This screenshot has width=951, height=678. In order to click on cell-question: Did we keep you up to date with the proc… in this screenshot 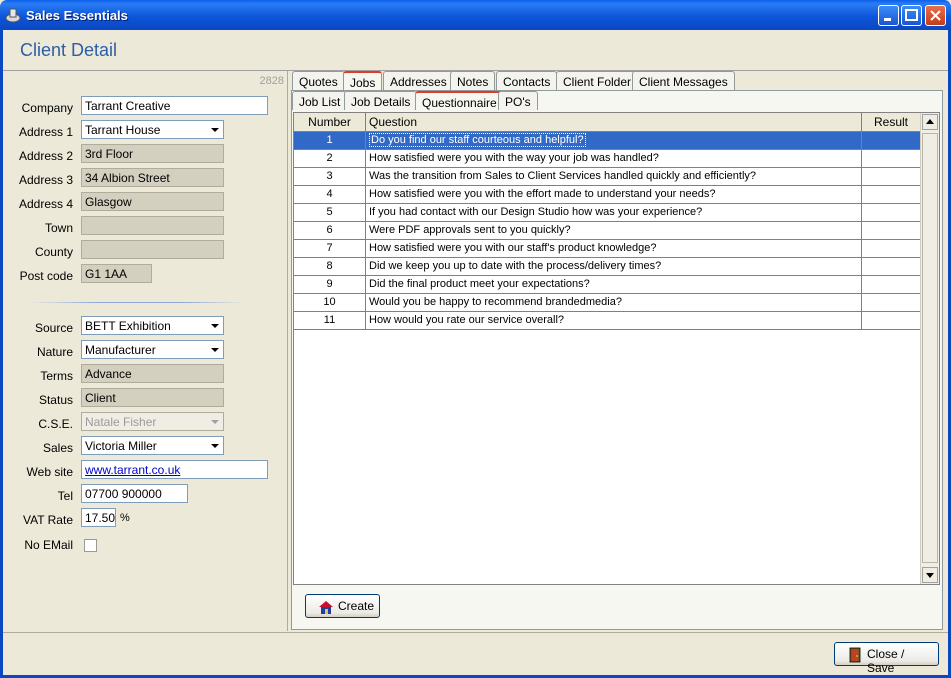, I will do `click(614, 267)`.